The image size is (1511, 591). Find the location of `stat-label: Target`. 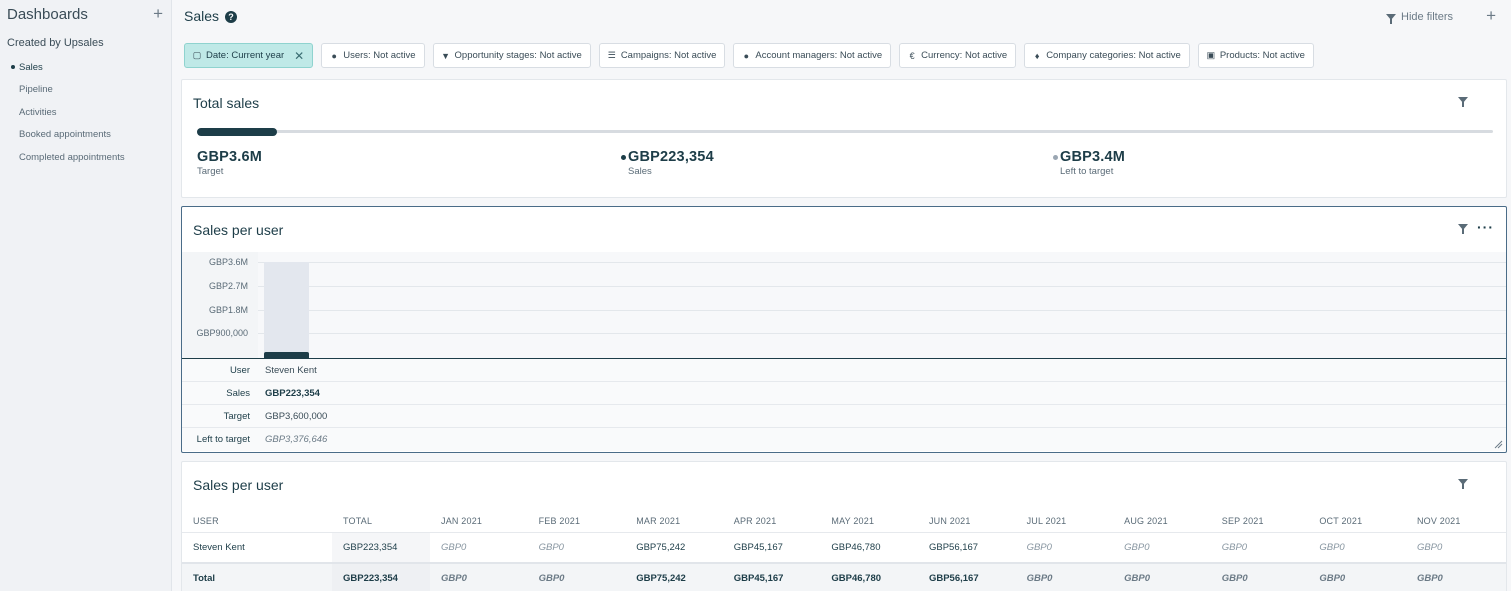

stat-label: Target is located at coordinates (210, 171).